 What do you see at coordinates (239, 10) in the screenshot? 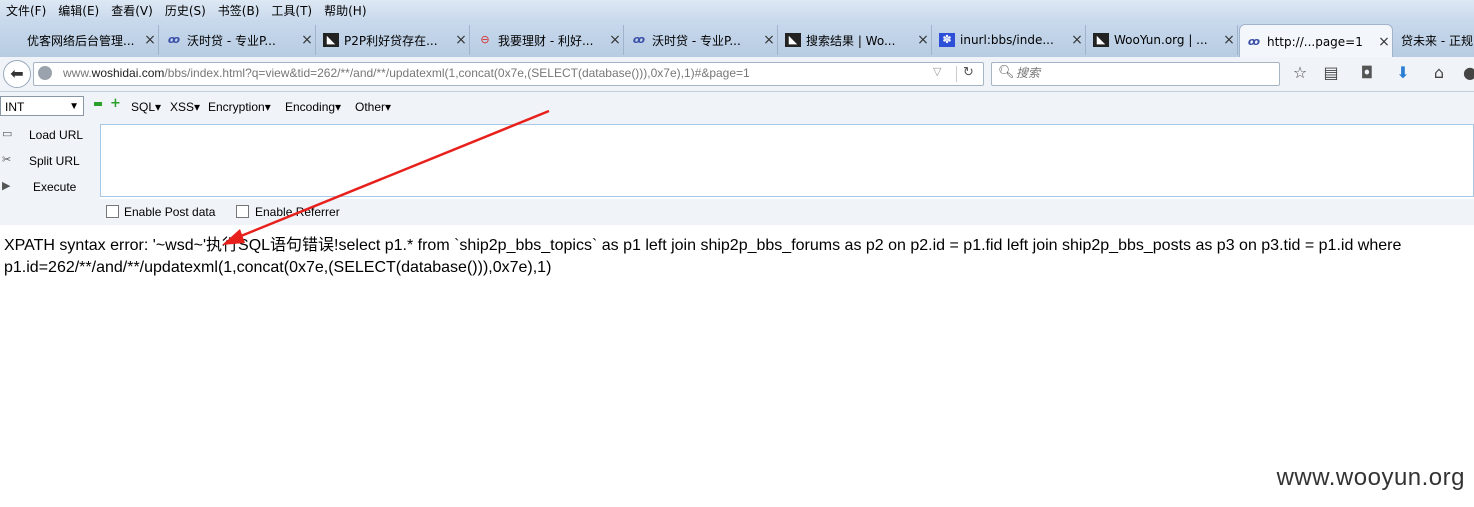
I see `menu-bookmarks: 书签(B)` at bounding box center [239, 10].